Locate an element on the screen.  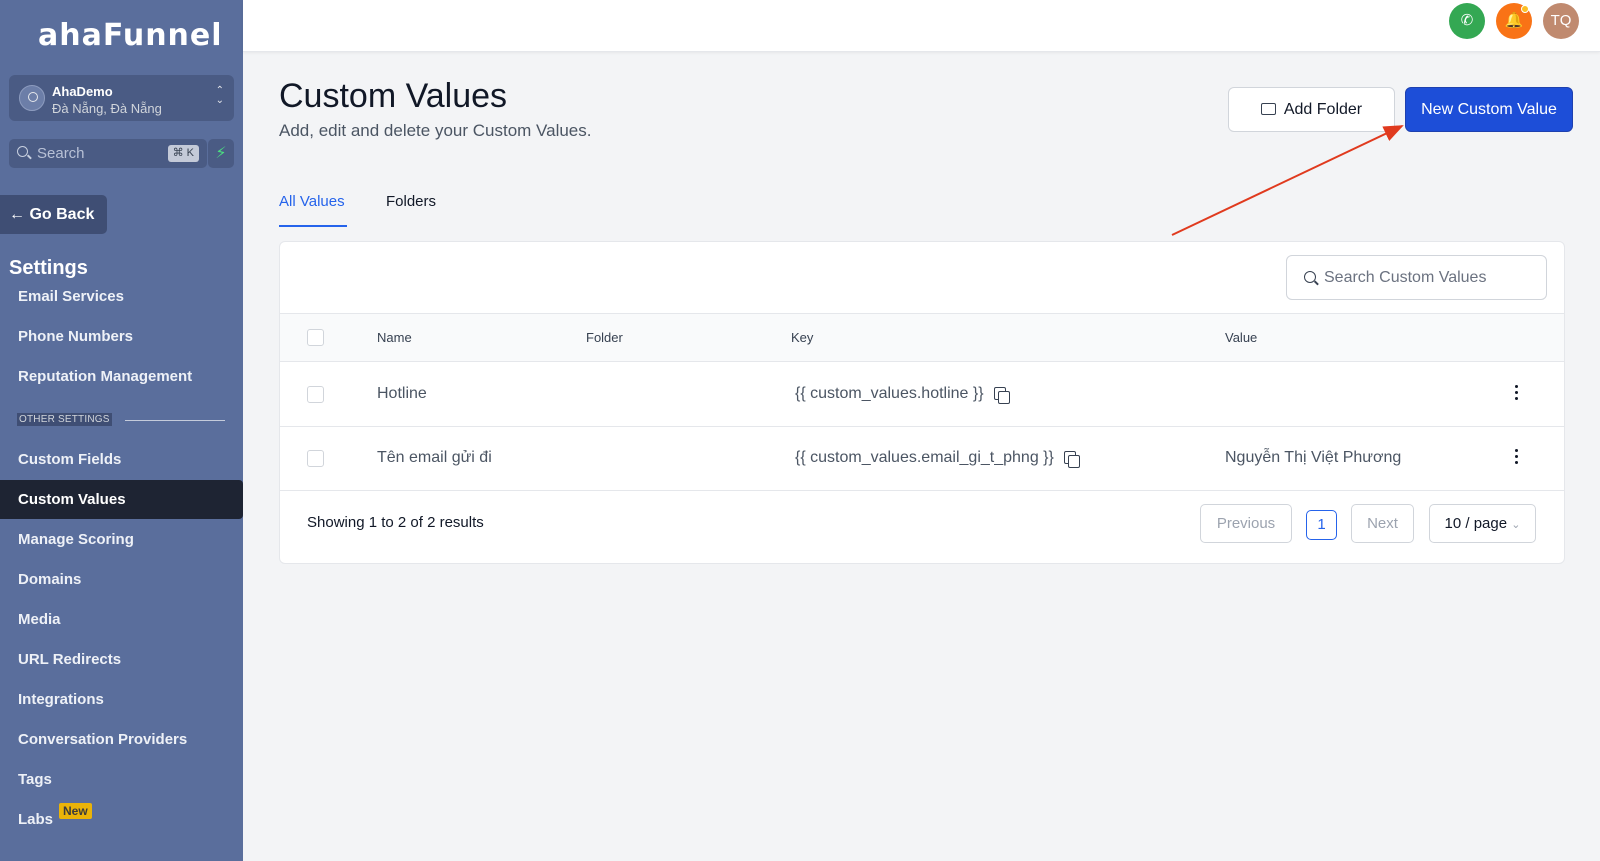
sidebar-item-phone-numbers: Phone Numbers is located at coordinates (121, 336).